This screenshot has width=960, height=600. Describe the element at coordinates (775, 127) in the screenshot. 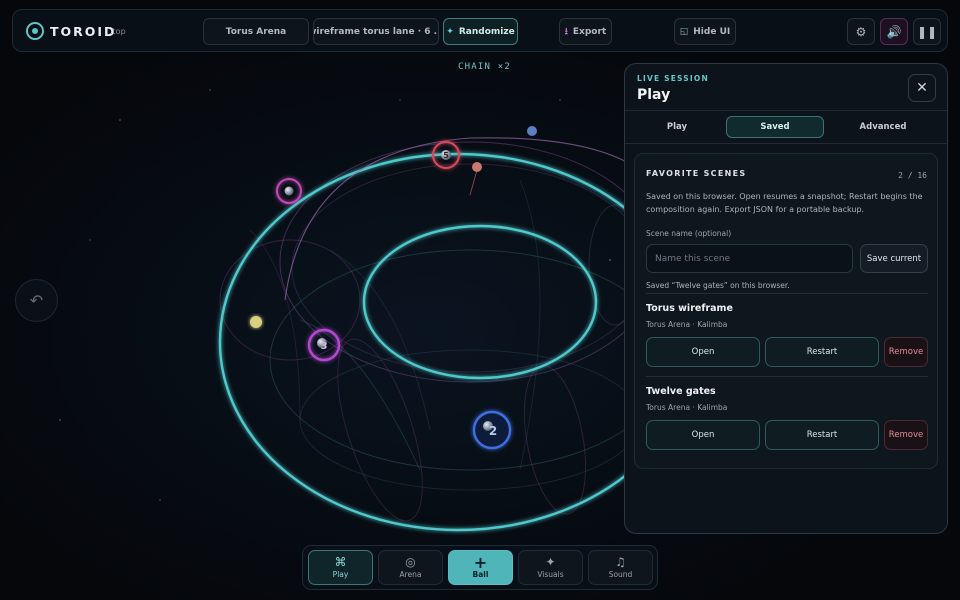

I see `tab-saved: Saved` at that location.